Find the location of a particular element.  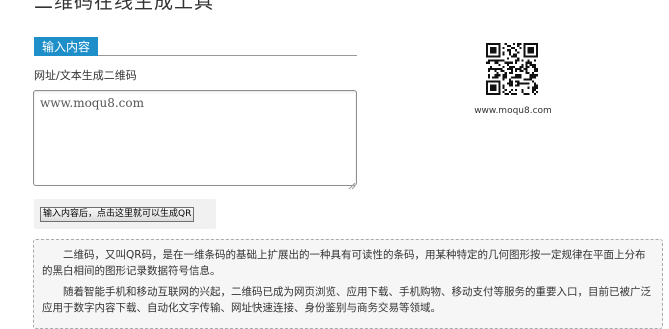

generate-button-area: 输入内容后，点击这里就可以生成QR is located at coordinates (125, 214).